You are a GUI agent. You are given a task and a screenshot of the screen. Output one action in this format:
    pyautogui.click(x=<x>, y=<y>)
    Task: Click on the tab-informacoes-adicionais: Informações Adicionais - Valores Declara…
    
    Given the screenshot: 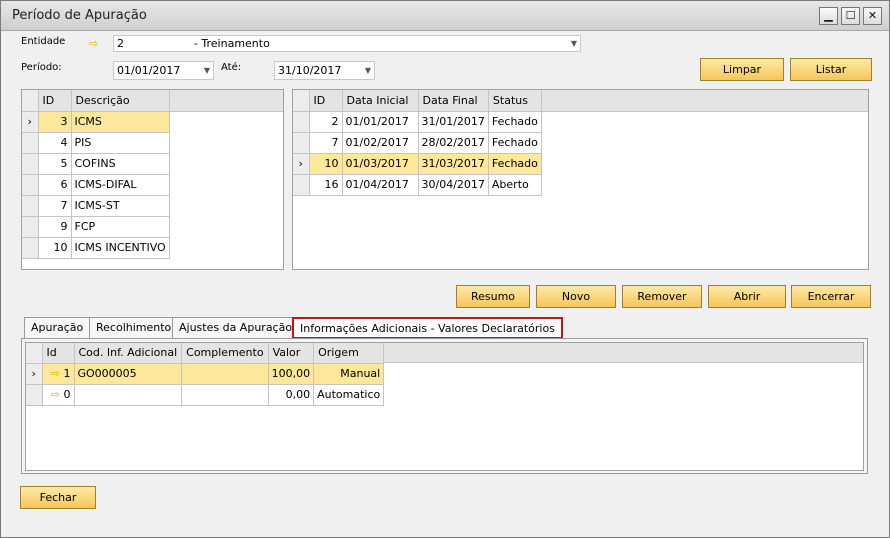 What is the action you would take?
    pyautogui.click(x=427, y=328)
    